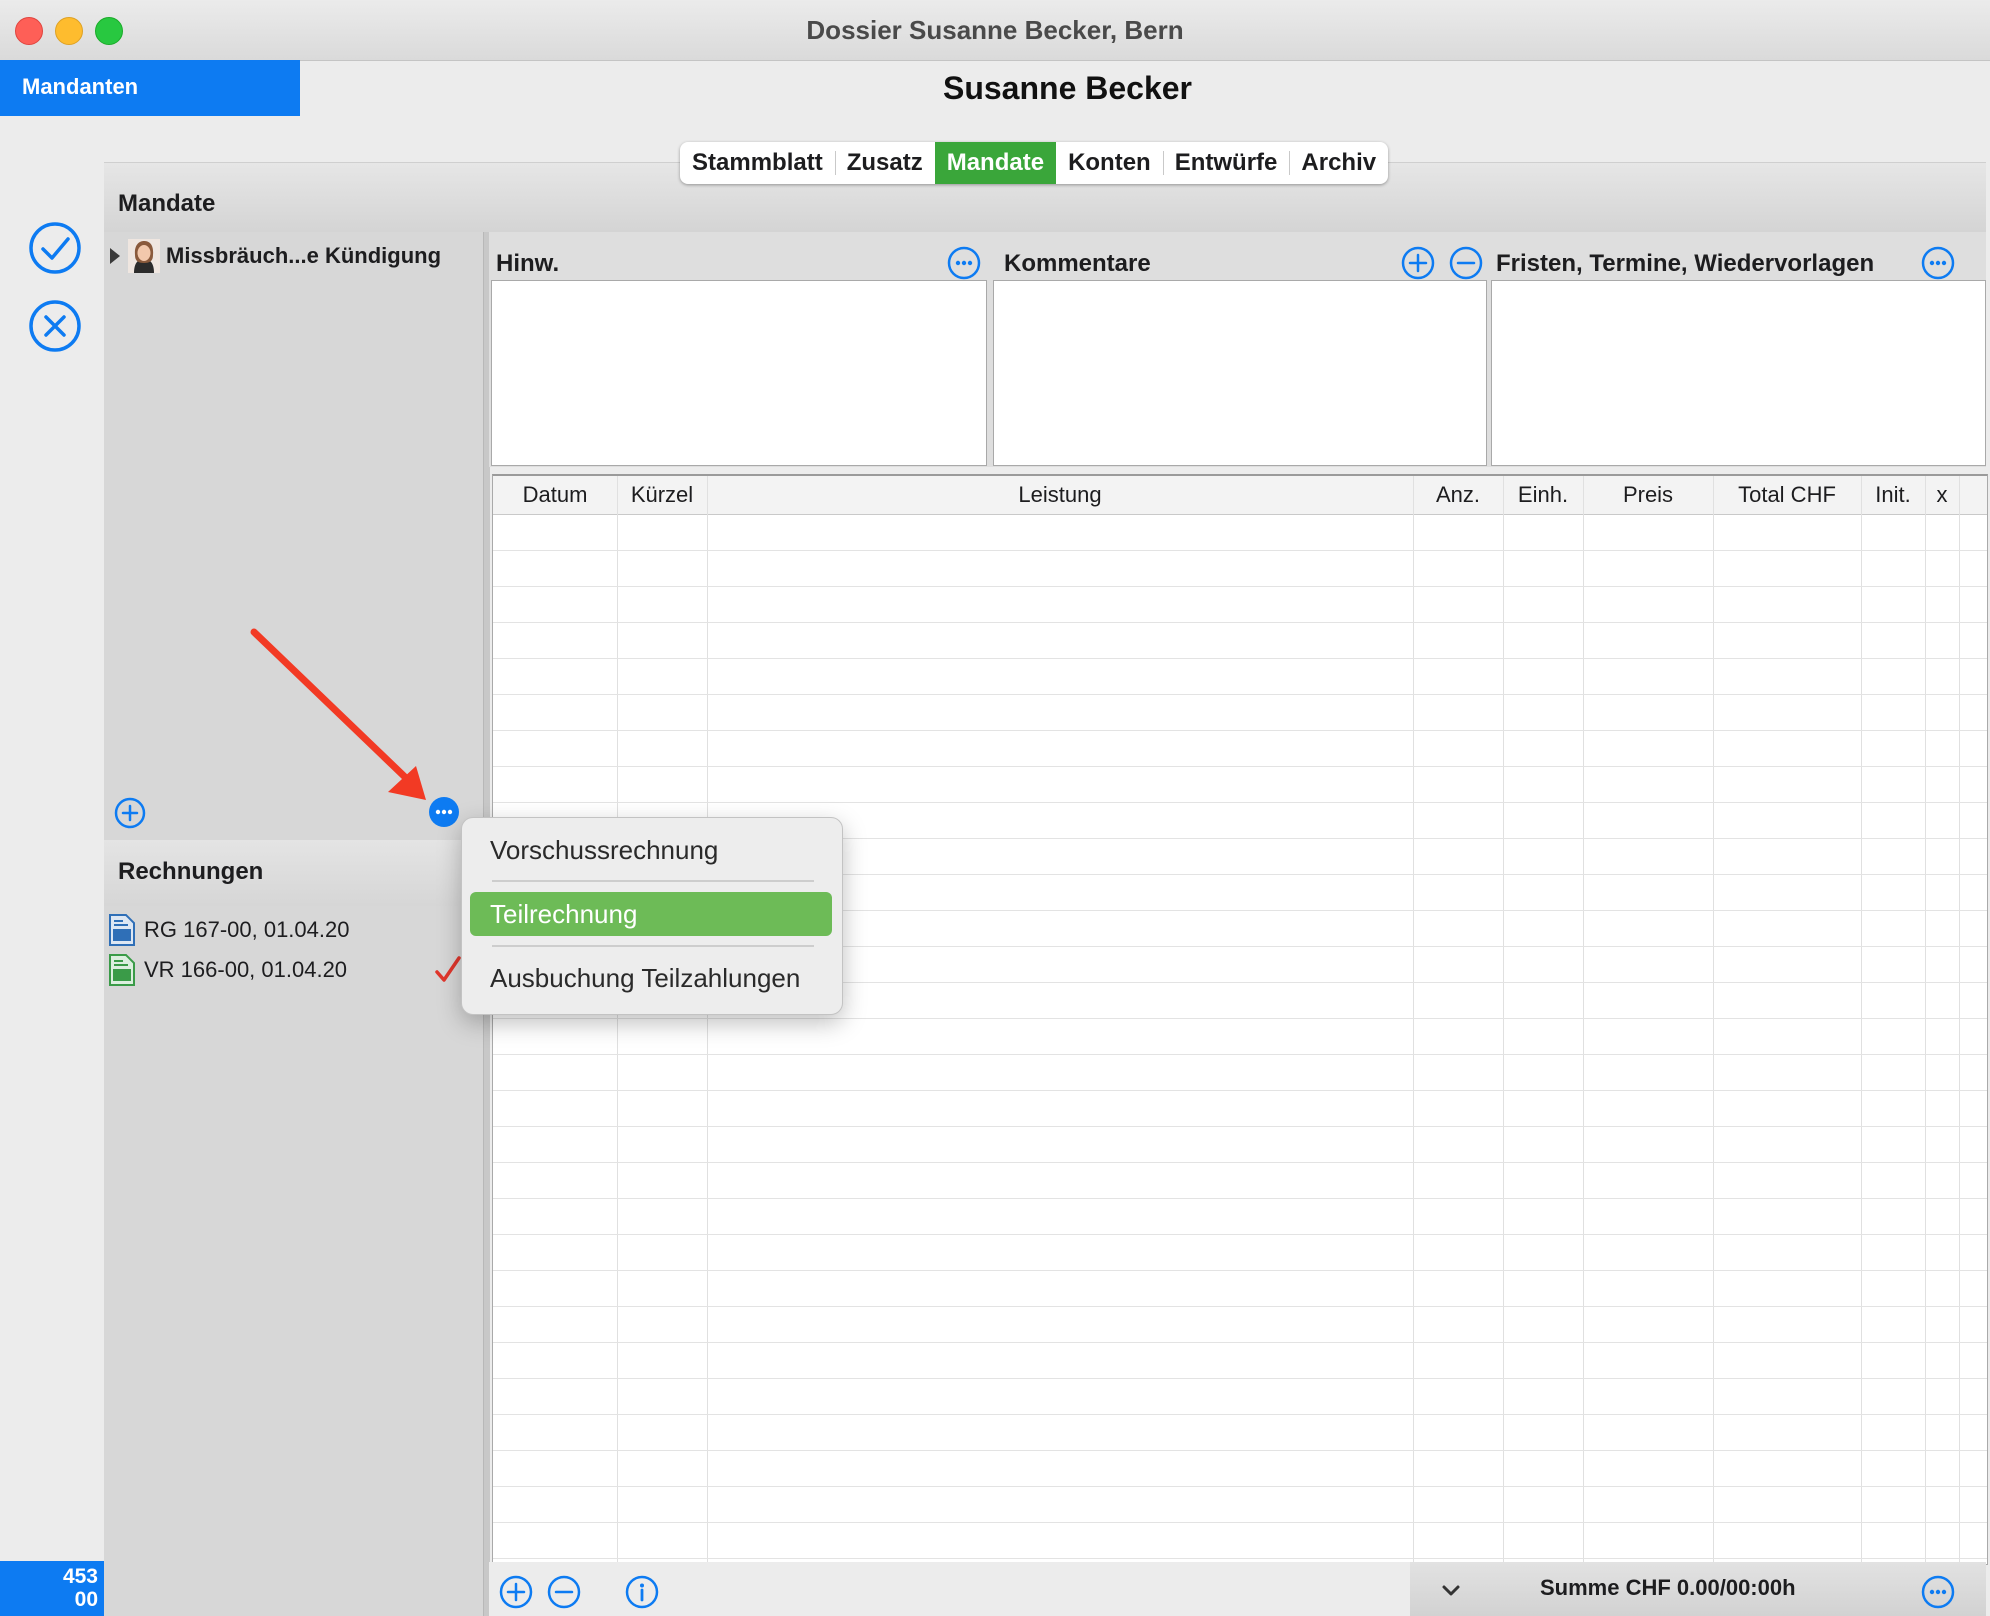 The width and height of the screenshot is (1990, 1616). Describe the element at coordinates (642, 1592) in the screenshot. I see `info-icon` at that location.